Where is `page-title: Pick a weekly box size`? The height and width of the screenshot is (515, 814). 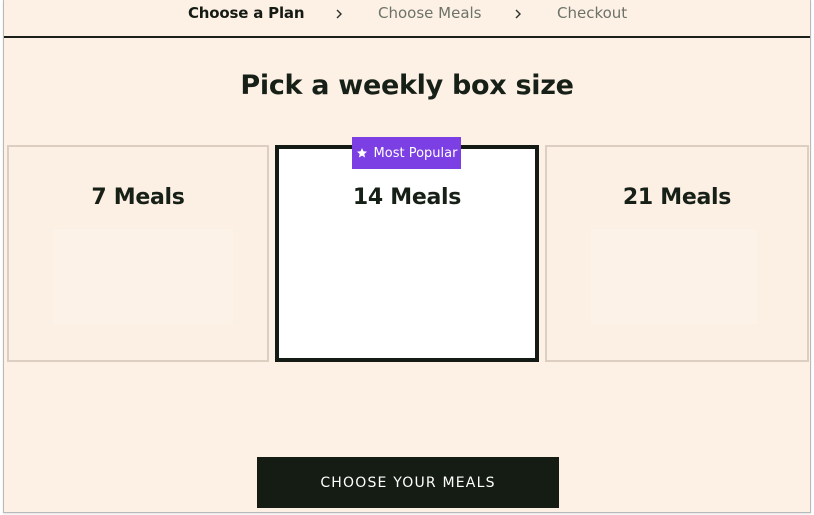
page-title: Pick a weekly box size is located at coordinates (407, 85).